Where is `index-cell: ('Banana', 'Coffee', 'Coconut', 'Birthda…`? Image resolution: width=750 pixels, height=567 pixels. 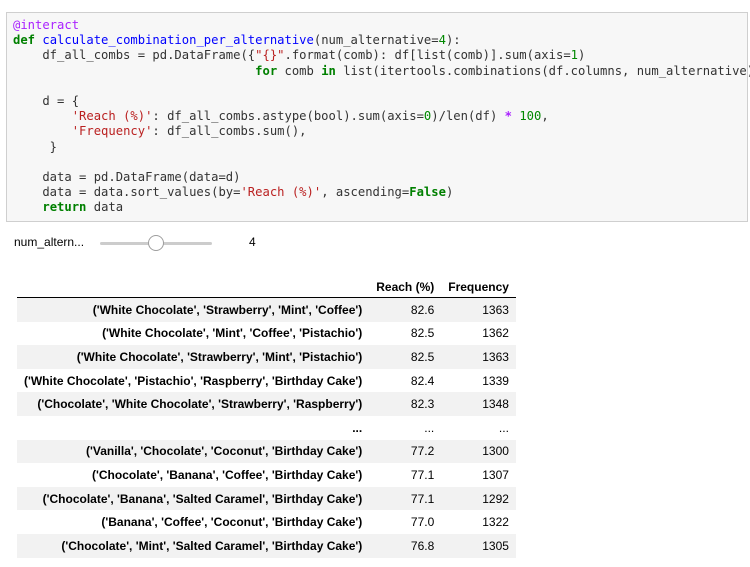 index-cell: ('Banana', 'Coffee', 'Coconut', 'Birthda… is located at coordinates (193, 522).